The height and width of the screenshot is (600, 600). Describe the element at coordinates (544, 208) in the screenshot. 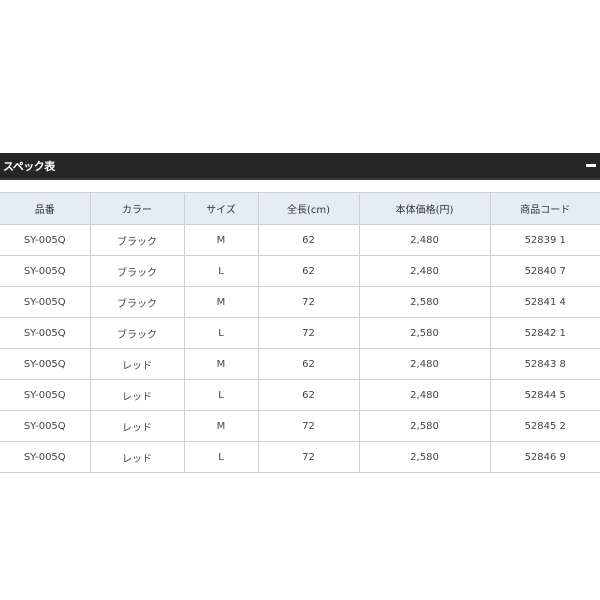

I see `column-header-product-code: 商品コード` at that location.